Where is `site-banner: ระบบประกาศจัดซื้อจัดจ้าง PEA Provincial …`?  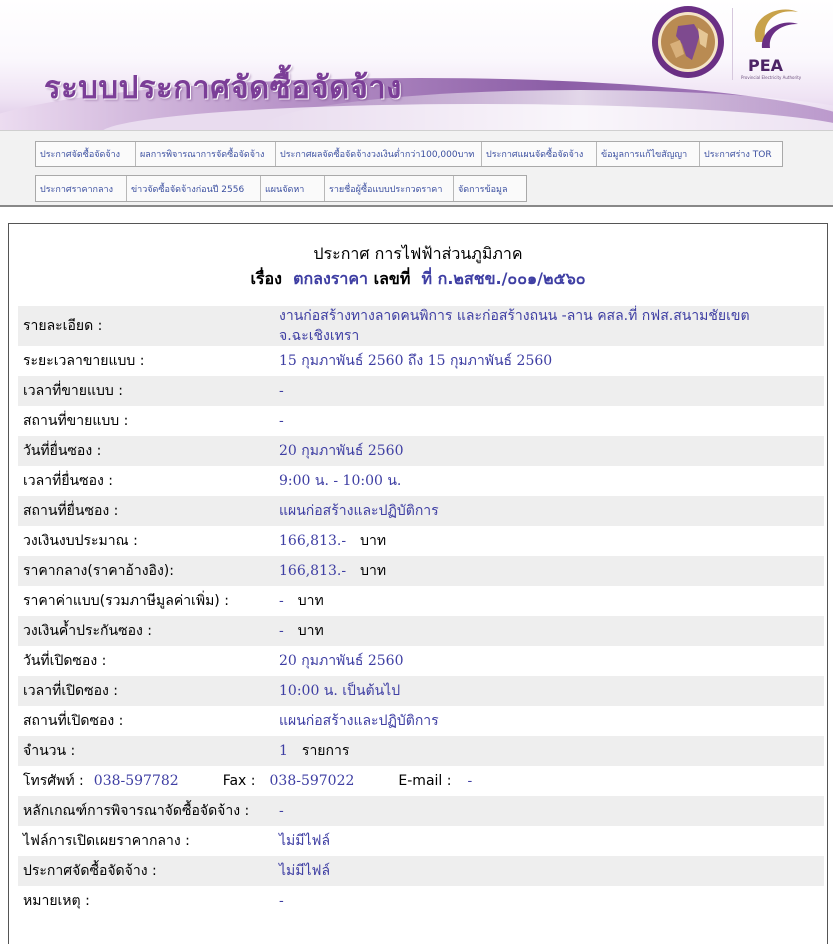
site-banner: ระบบประกาศจัดซื้อจัดจ้าง PEA Provincial … is located at coordinates (416, 65).